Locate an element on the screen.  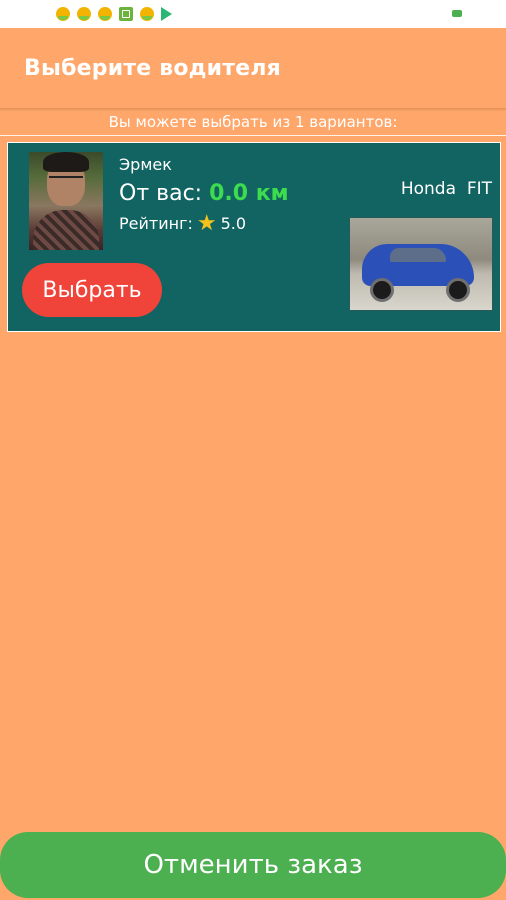
page-title: Выберите водителя is located at coordinates (152, 68).